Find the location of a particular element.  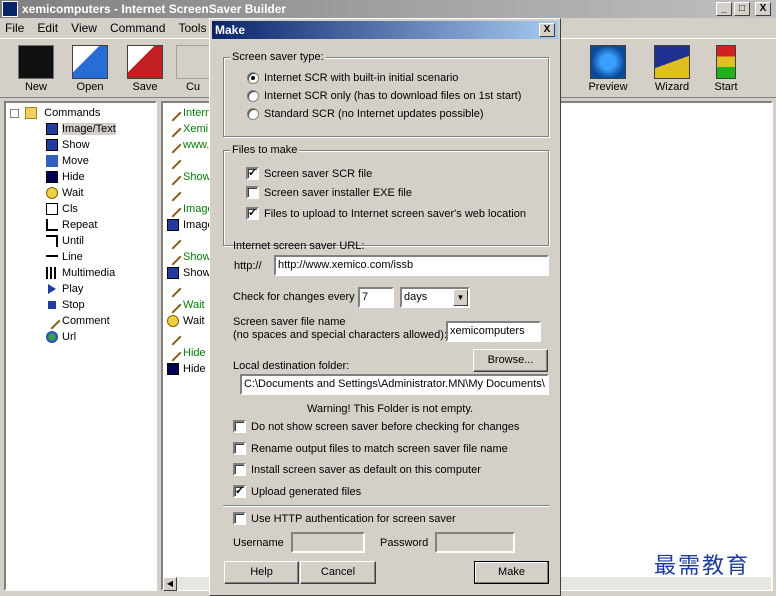

close-button: X is located at coordinates (763, 9).